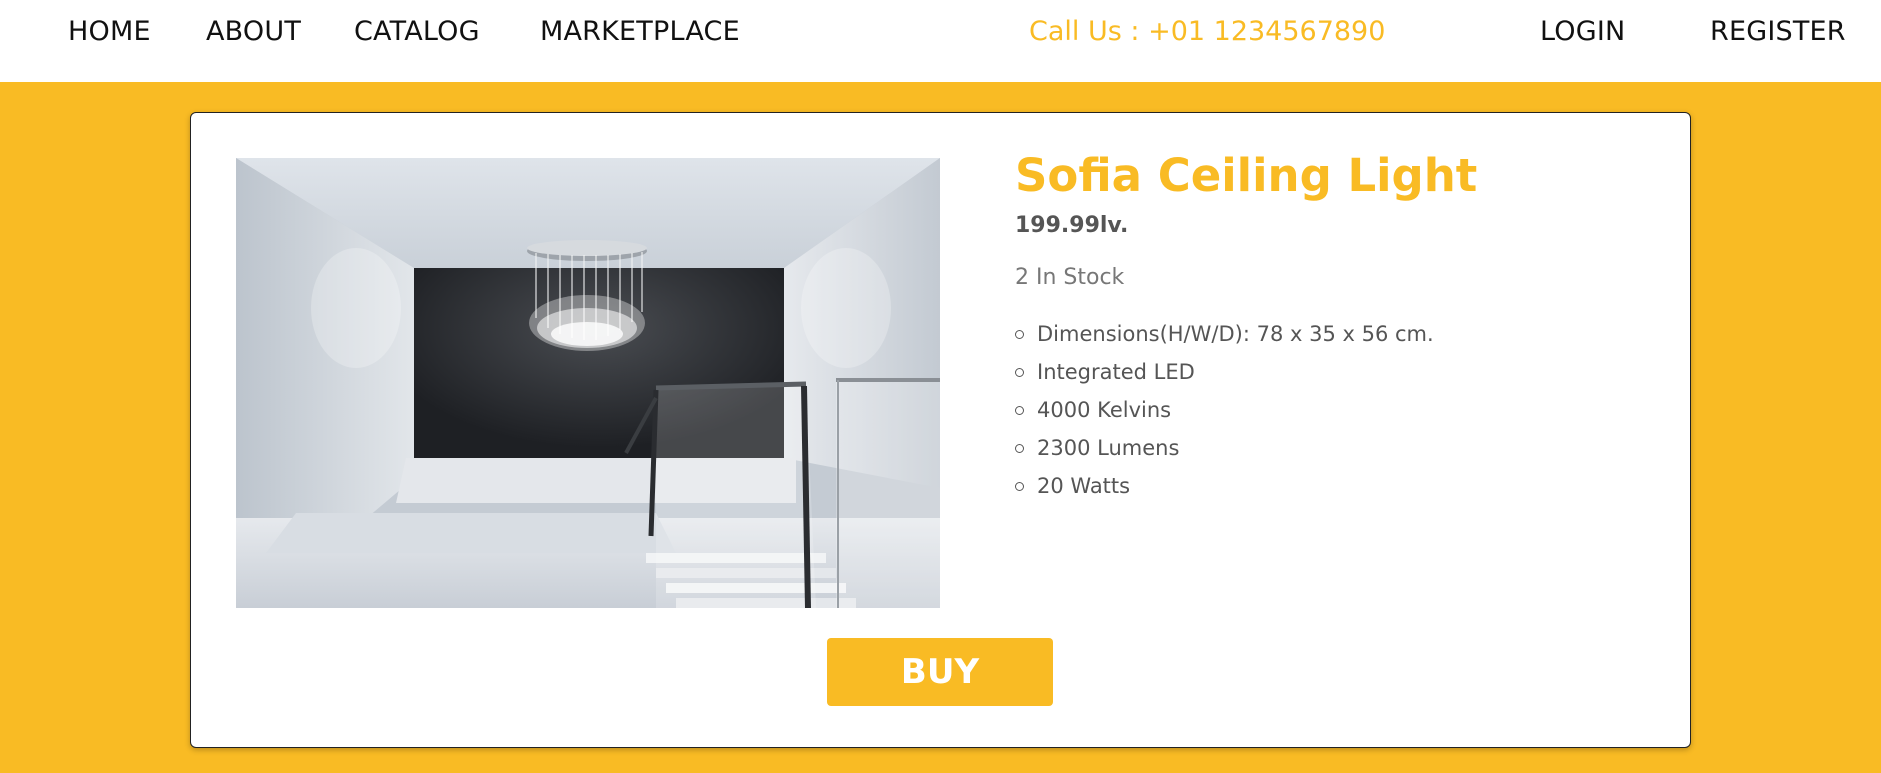 This screenshot has width=1881, height=773. I want to click on spec-label: Integrated LED, so click(1116, 372).